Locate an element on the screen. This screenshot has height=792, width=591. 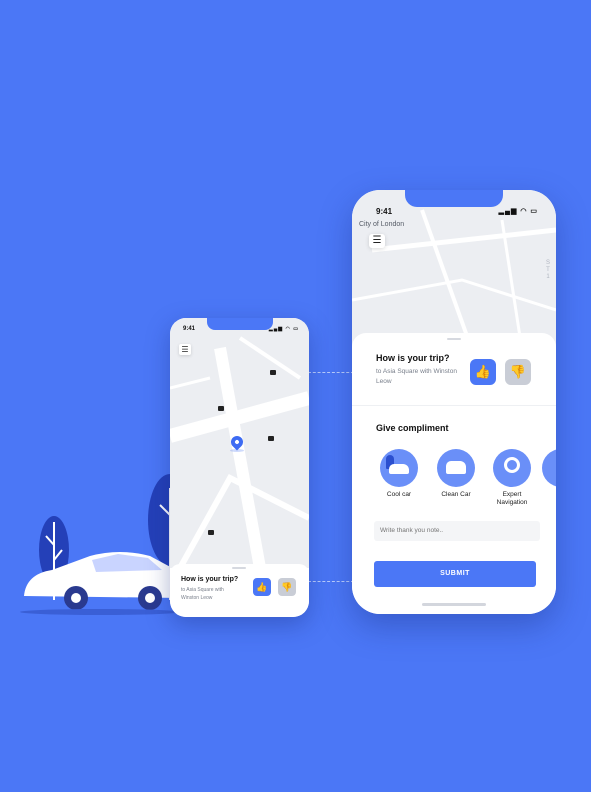
compliment-label: Expert Navigation is located at coordinates (512, 498).